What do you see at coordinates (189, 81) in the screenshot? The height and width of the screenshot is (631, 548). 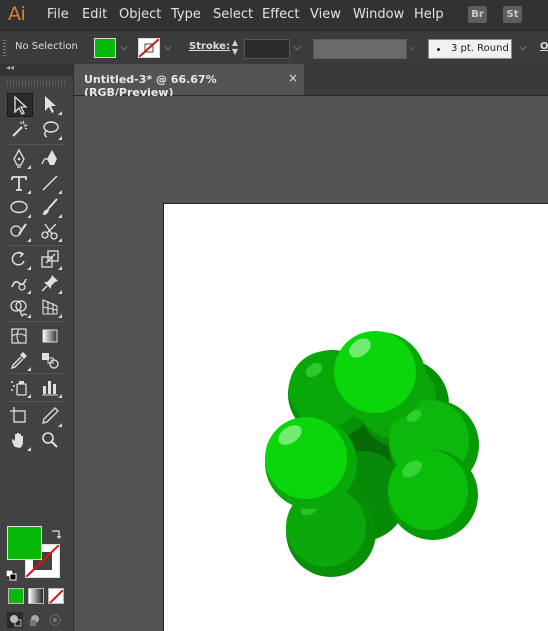 I see `document-tab: Untitled-3* @ 66.67% (RGB/Preview) ×` at bounding box center [189, 81].